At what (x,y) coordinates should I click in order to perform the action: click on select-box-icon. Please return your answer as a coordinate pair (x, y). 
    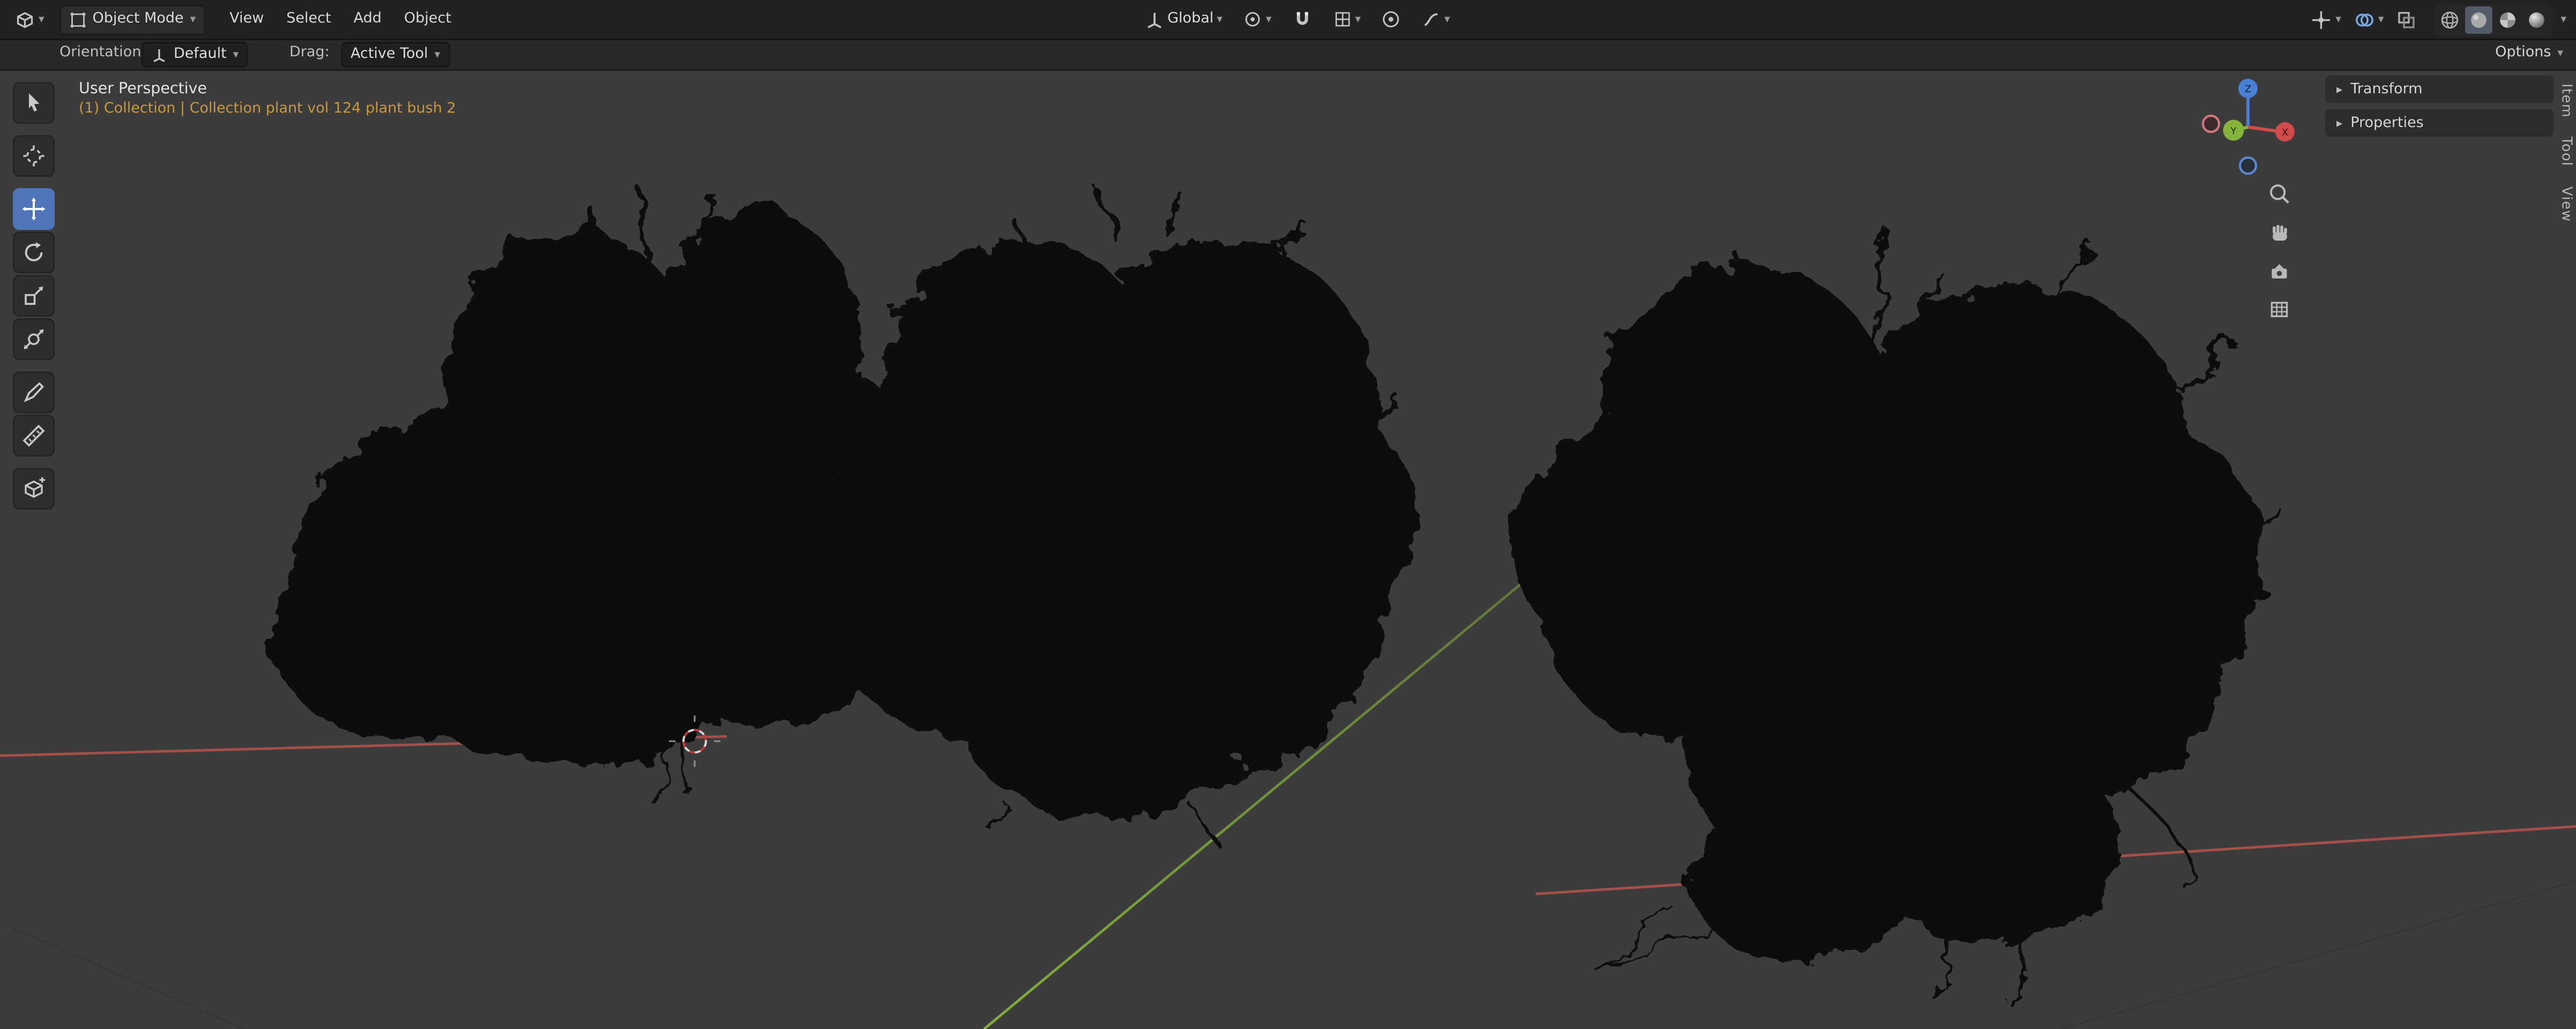
    Looking at the image, I should click on (34, 102).